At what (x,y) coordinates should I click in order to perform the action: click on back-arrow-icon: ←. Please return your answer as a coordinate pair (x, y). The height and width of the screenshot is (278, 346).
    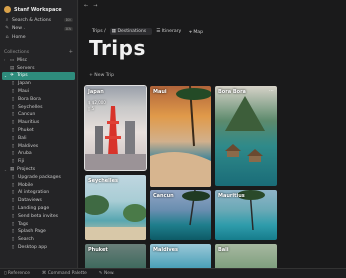
    Looking at the image, I should click on (86, 6).